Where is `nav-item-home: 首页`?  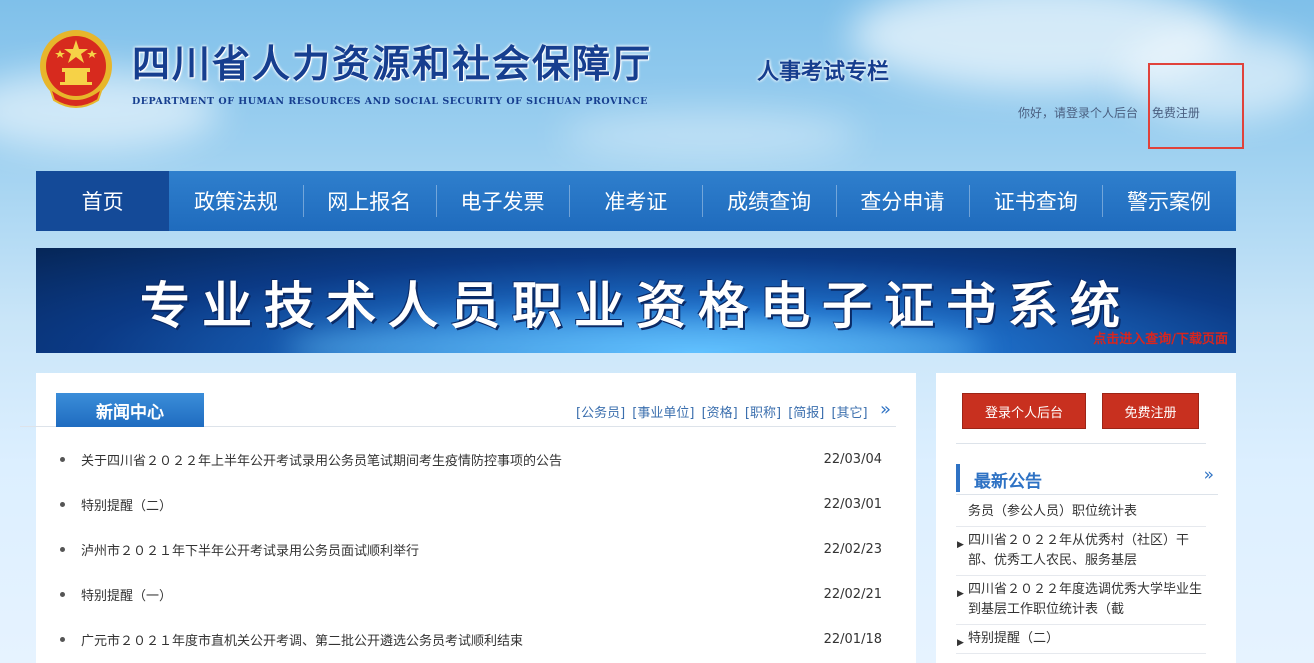
nav-item-home: 首页 is located at coordinates (103, 201).